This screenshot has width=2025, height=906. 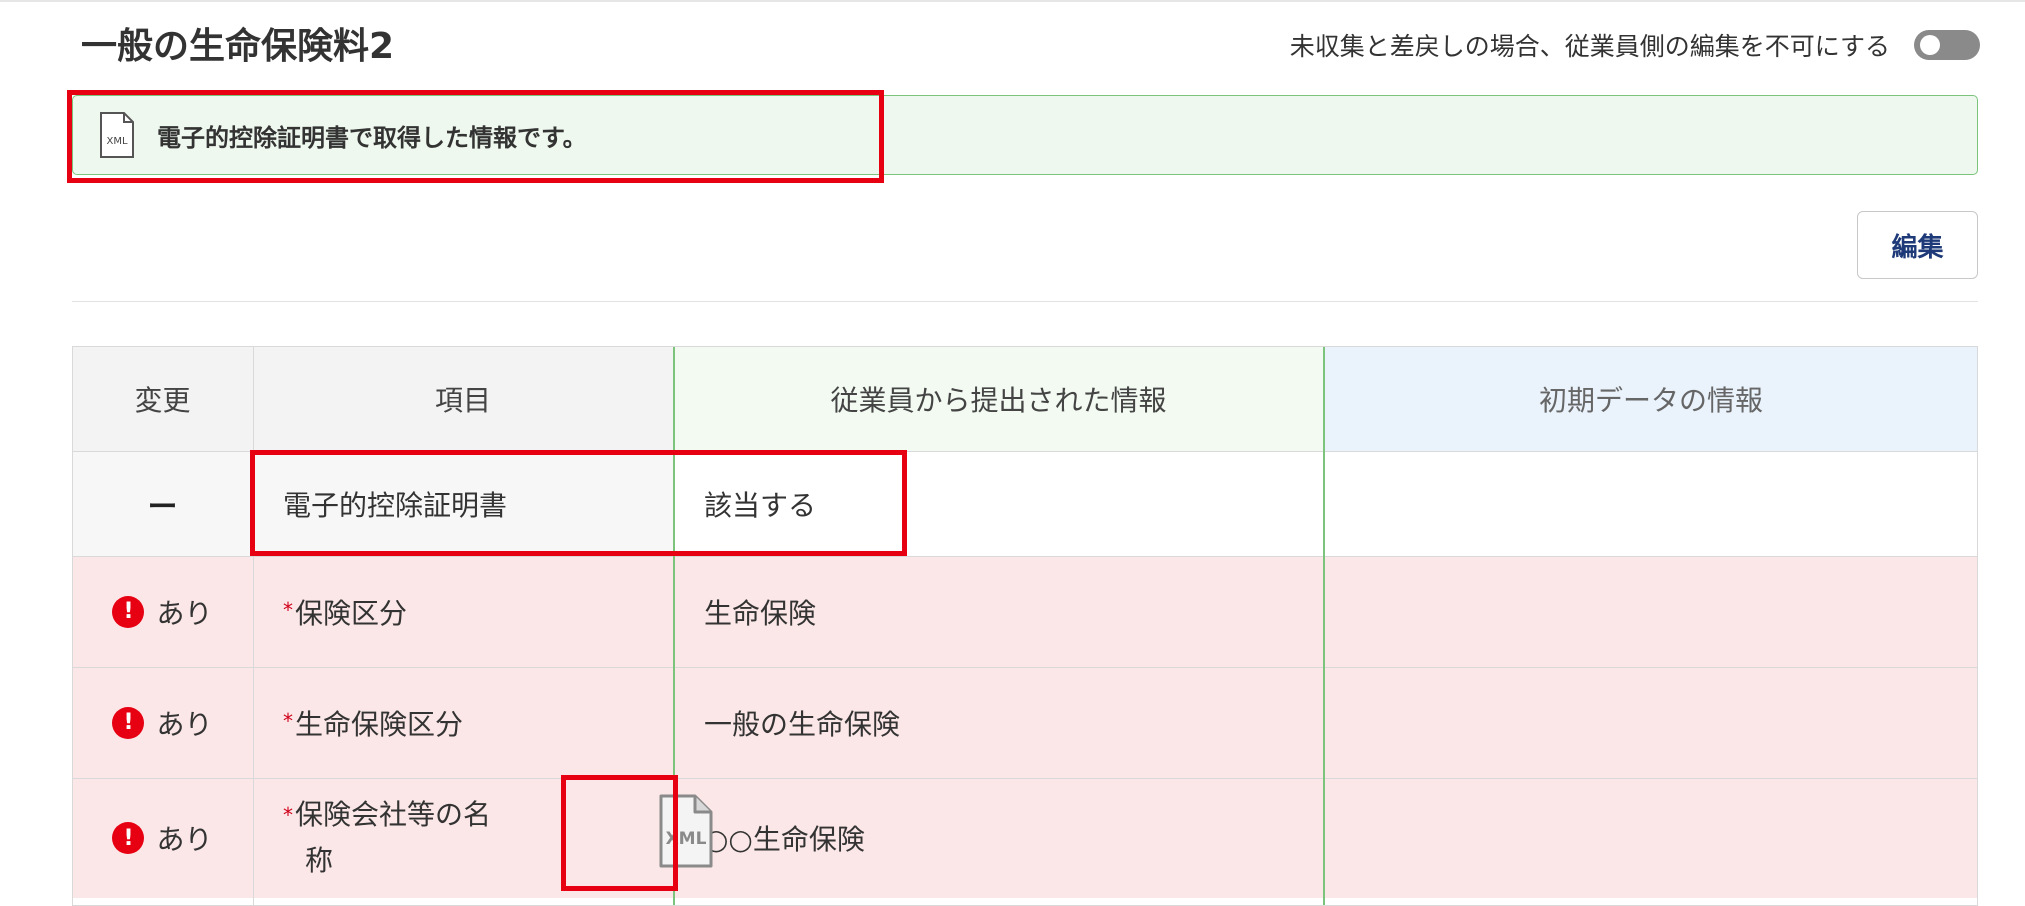 What do you see at coordinates (1589, 46) in the screenshot?
I see `edit-lock-toggle-label: 未収集と差戻しの場合、従業員側の編集を不可にする` at bounding box center [1589, 46].